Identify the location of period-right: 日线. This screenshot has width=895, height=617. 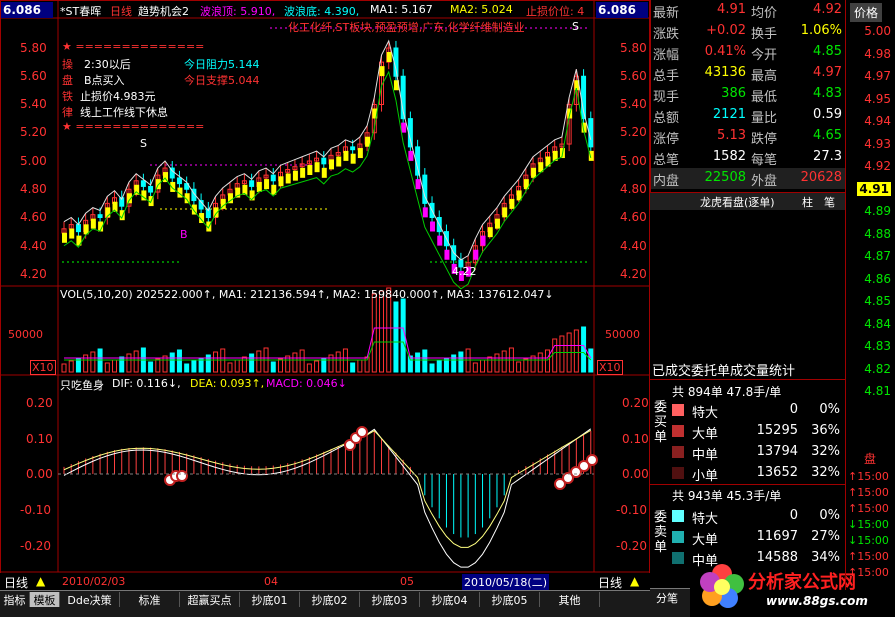
(610, 582).